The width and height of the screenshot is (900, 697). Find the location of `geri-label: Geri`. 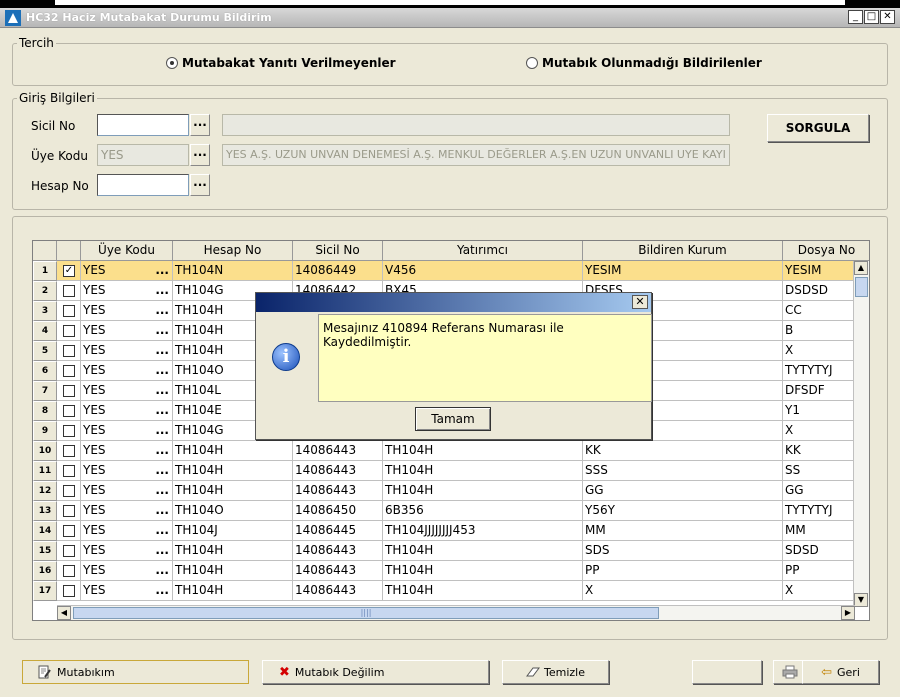

geri-label: Geri is located at coordinates (848, 672).